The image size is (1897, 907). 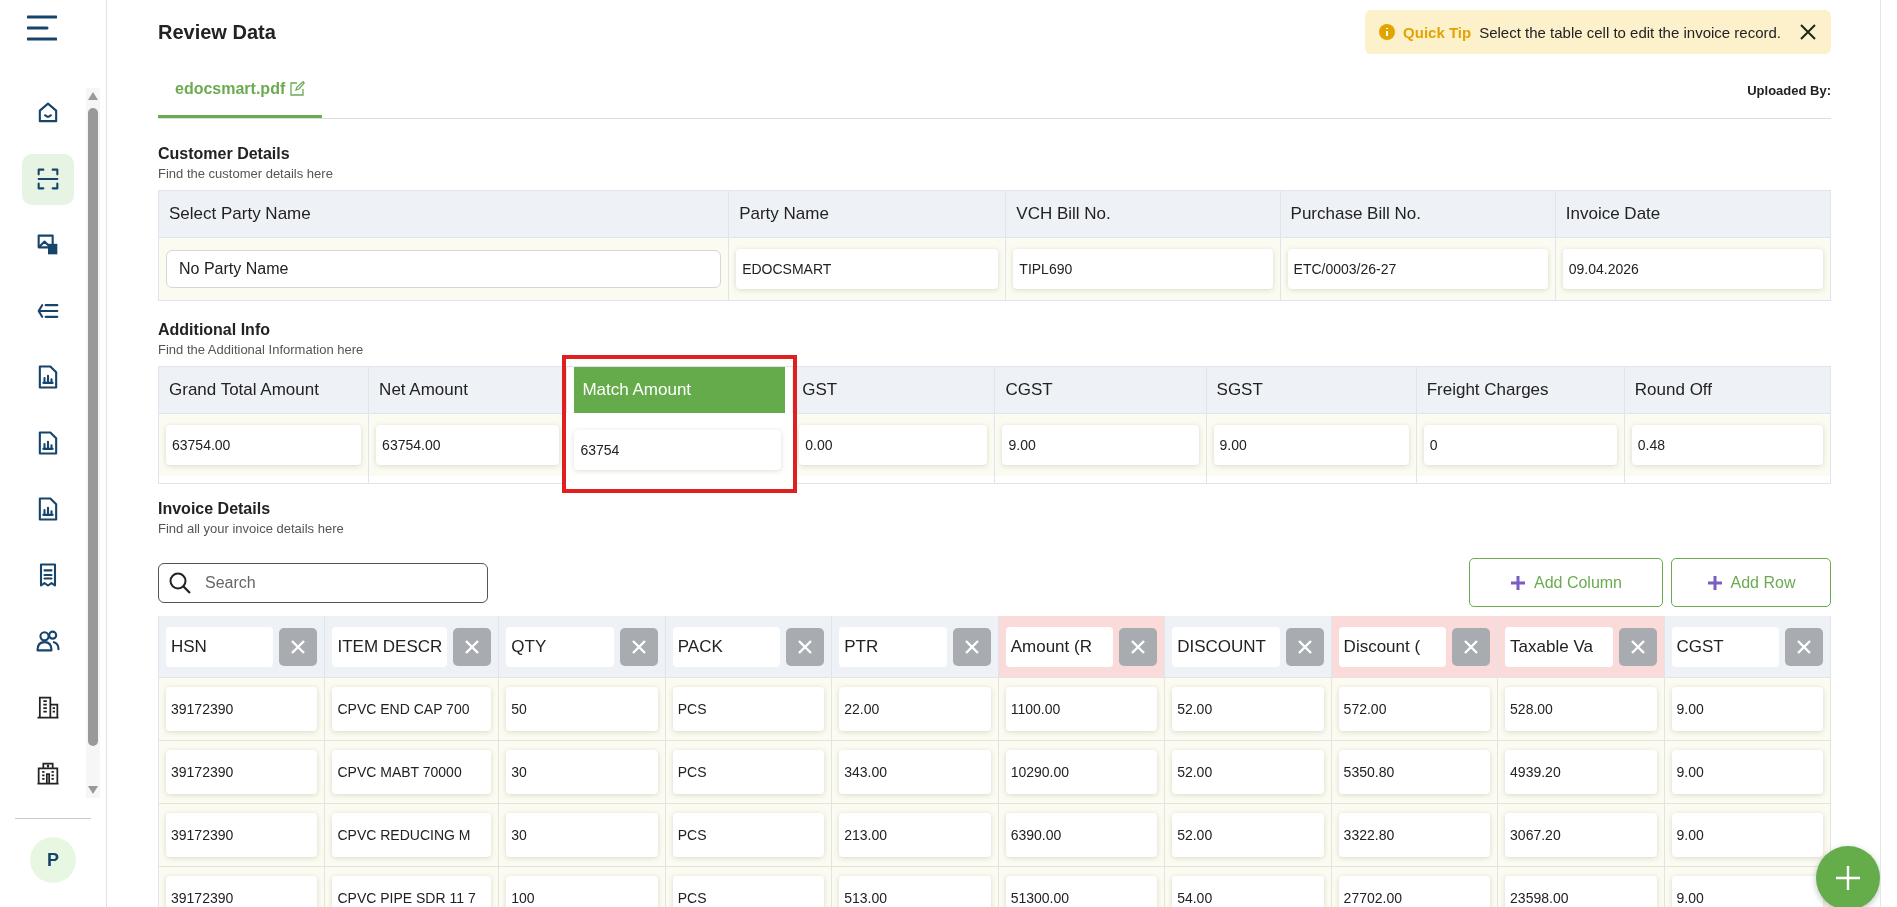 I want to click on column-header: Invoice Date, so click(x=1613, y=214).